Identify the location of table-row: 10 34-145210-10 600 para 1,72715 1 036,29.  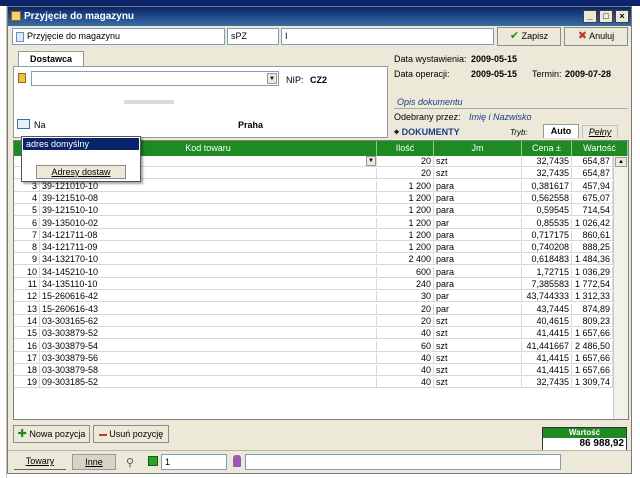
(313, 272).